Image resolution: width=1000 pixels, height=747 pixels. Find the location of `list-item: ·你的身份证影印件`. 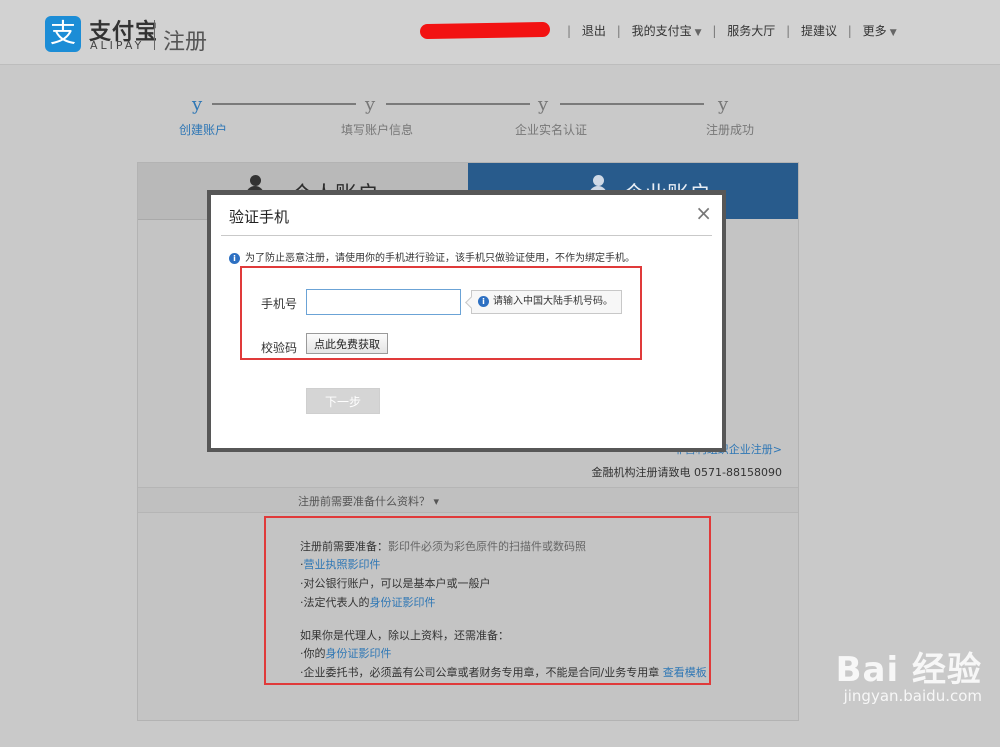

list-item: ·你的身份证影印件 is located at coordinates (346, 653).